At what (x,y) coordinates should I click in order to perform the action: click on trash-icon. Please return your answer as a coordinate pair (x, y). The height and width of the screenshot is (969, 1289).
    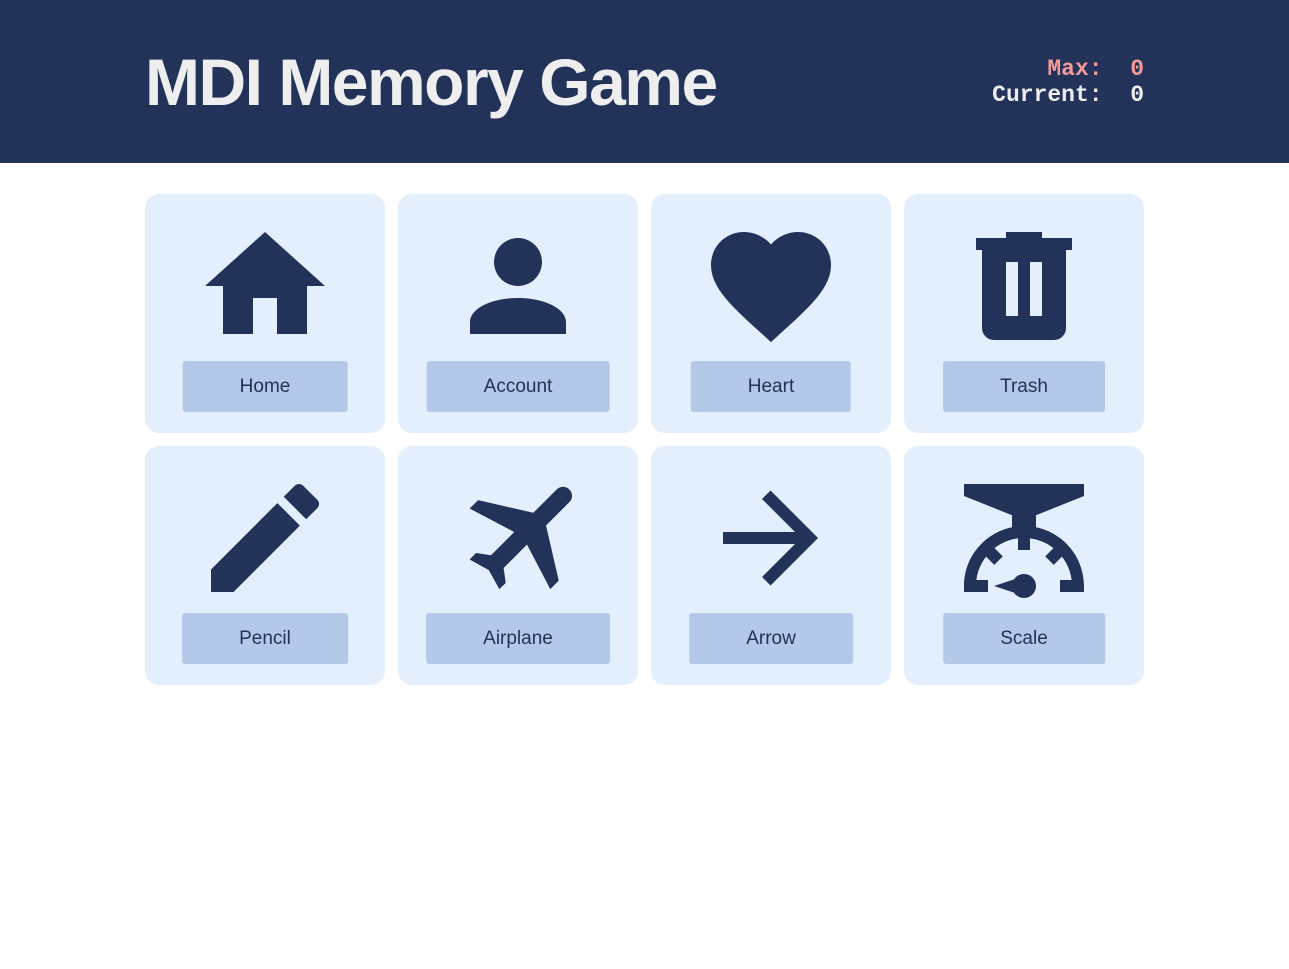
    Looking at the image, I should click on (1024, 286).